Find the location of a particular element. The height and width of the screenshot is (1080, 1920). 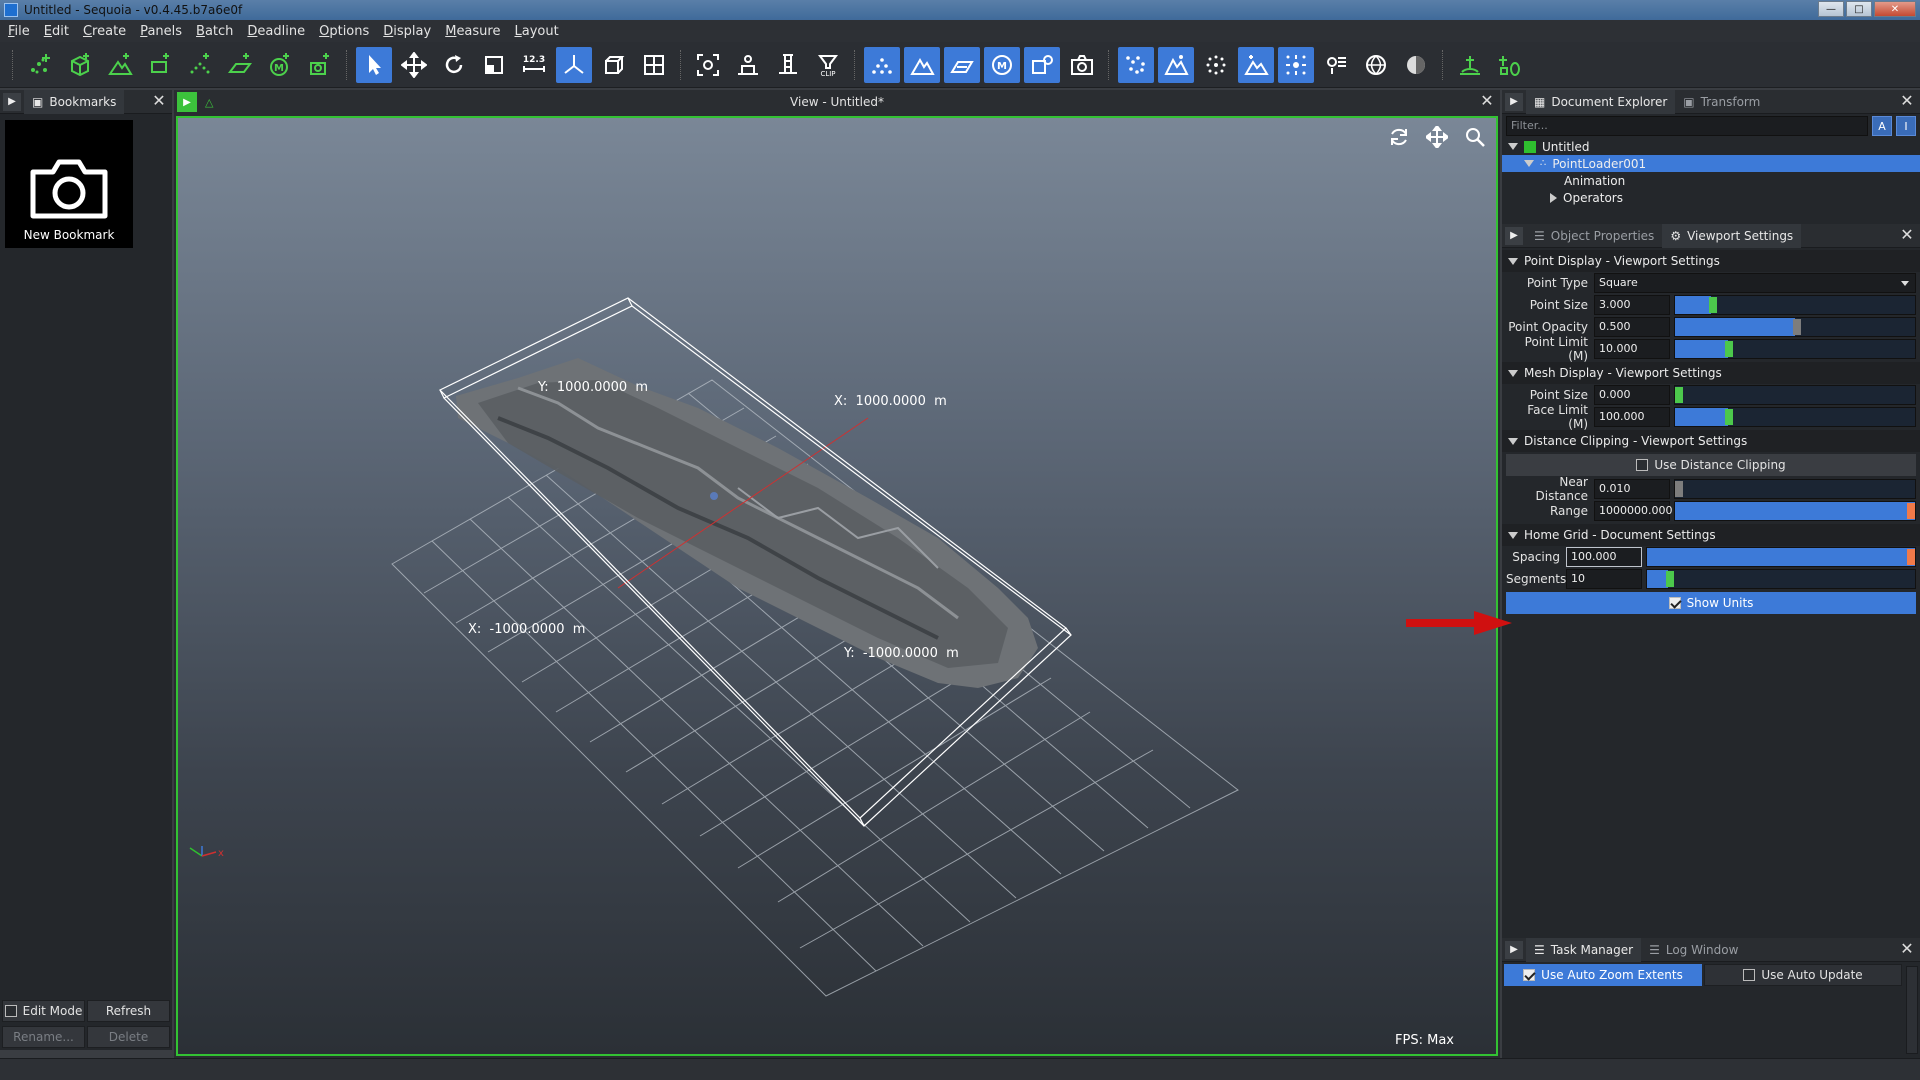

grid-view-icon is located at coordinates (654, 65).